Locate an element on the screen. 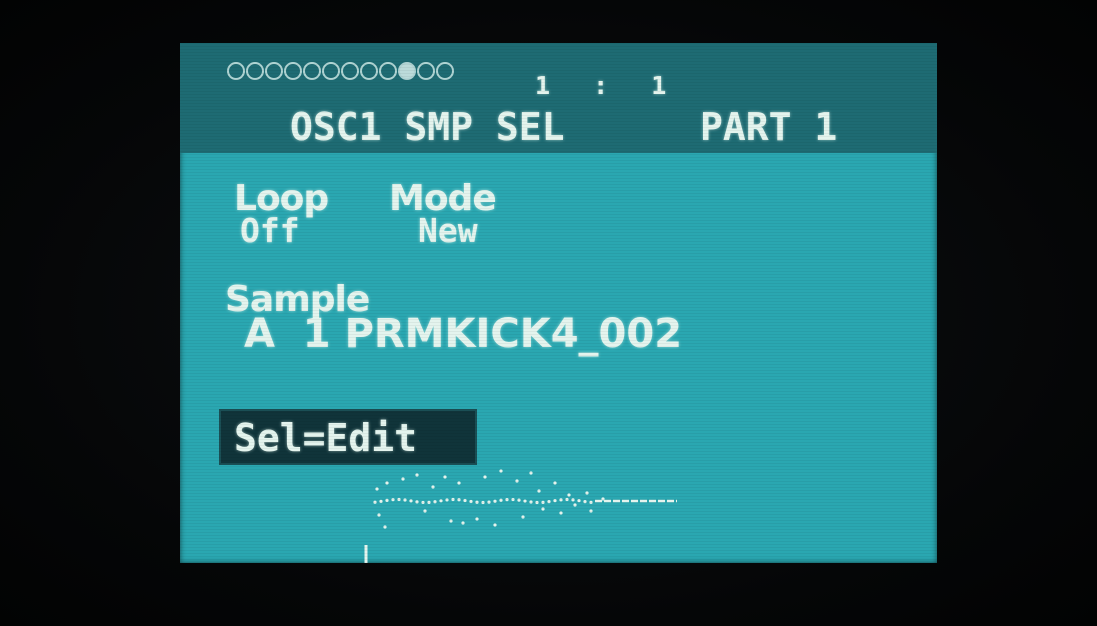 The image size is (1097, 626). waveform-display is located at coordinates (520, 516).